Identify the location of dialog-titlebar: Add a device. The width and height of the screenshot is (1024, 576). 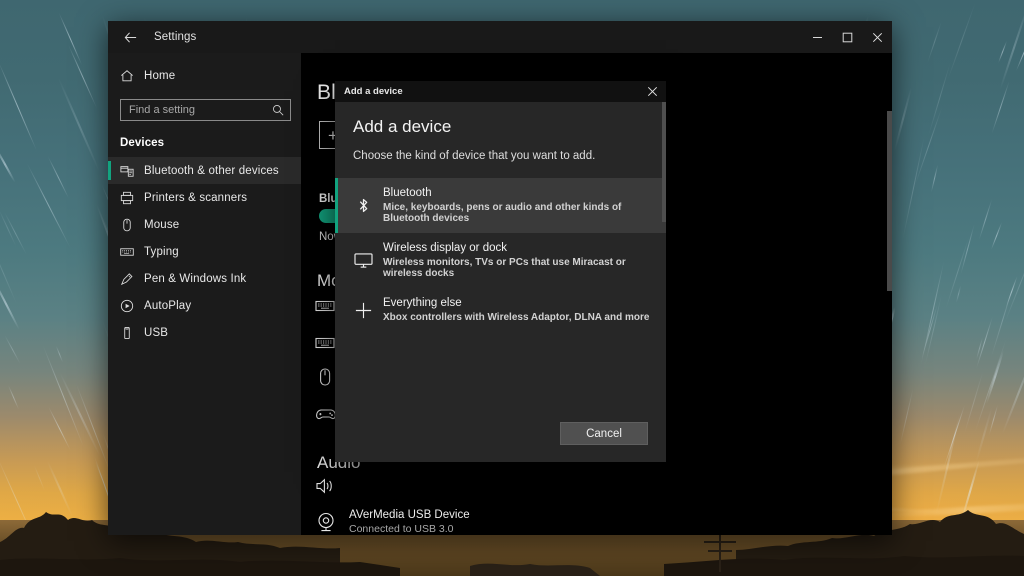
(500, 91).